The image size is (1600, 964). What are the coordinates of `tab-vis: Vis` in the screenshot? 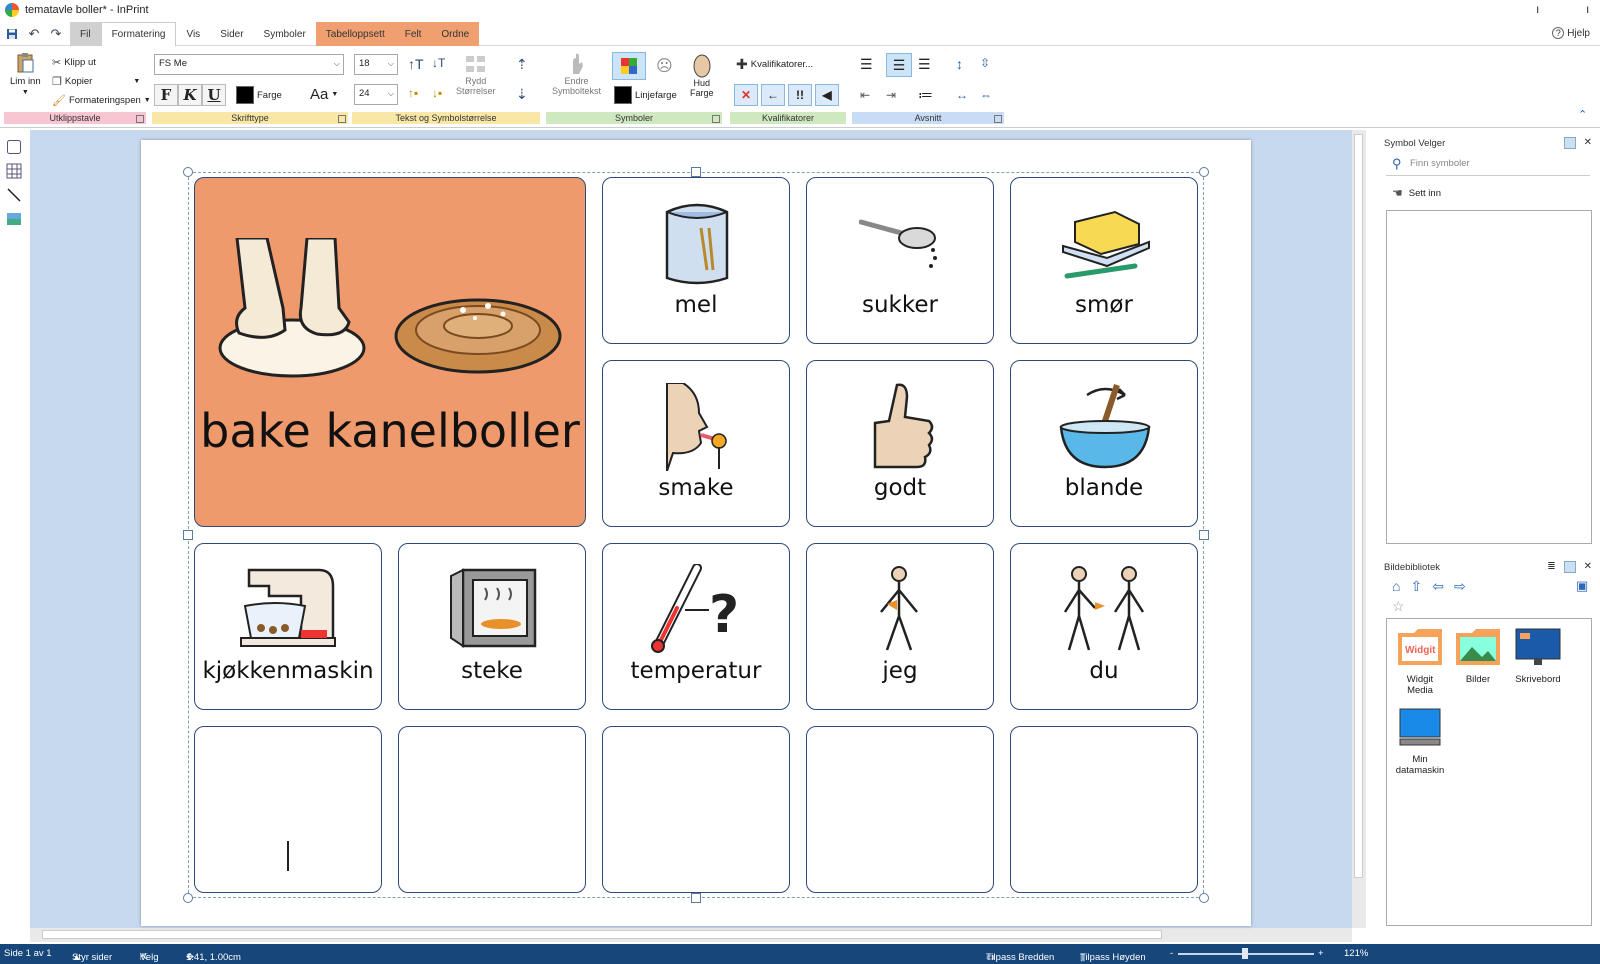 It's located at (193, 34).